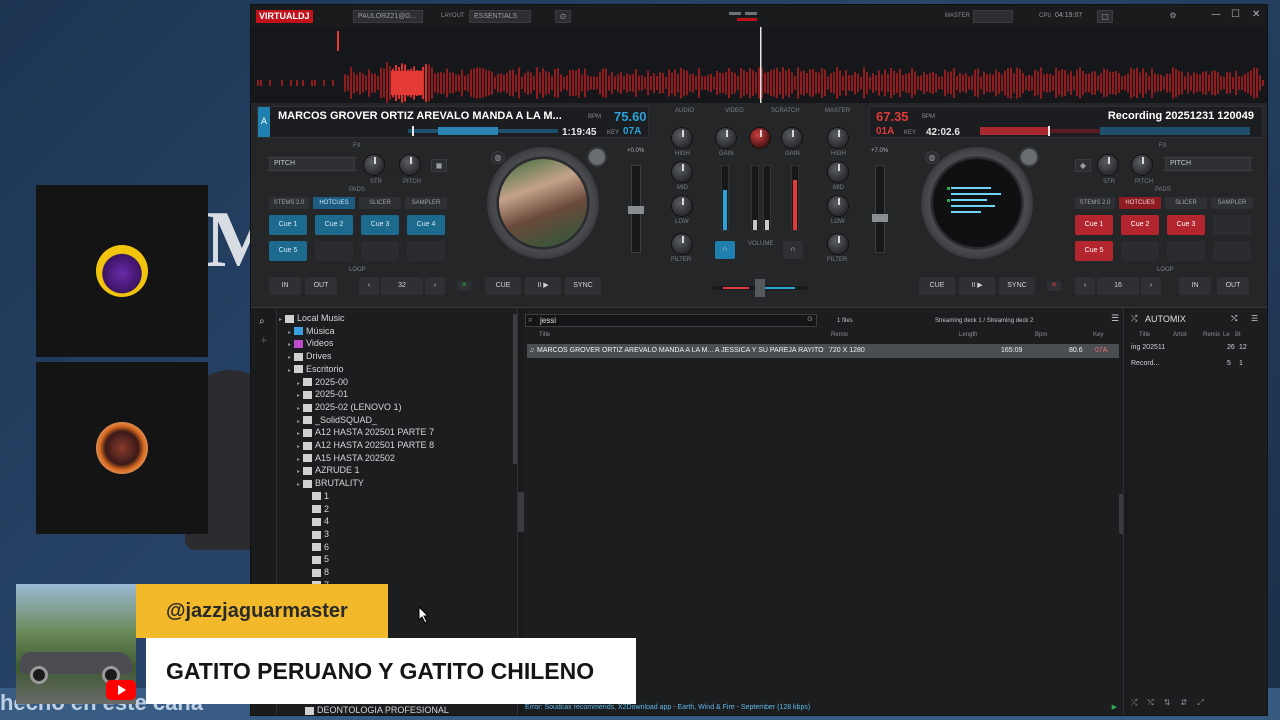  I want to click on left-volume-fader, so click(725, 198).